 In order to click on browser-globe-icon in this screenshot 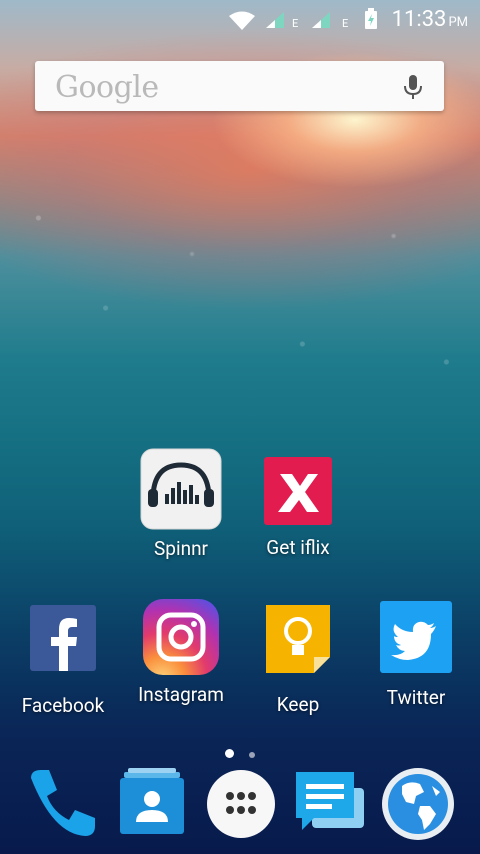, I will do `click(418, 804)`.